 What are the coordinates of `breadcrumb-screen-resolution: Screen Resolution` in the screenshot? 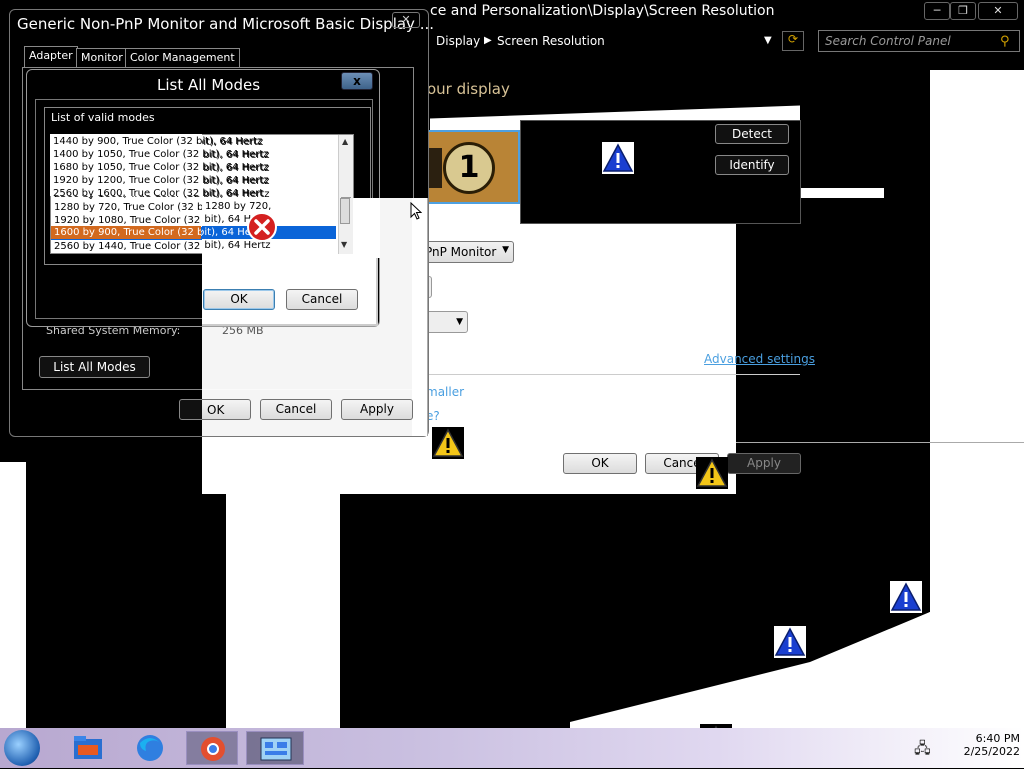 It's located at (551, 41).